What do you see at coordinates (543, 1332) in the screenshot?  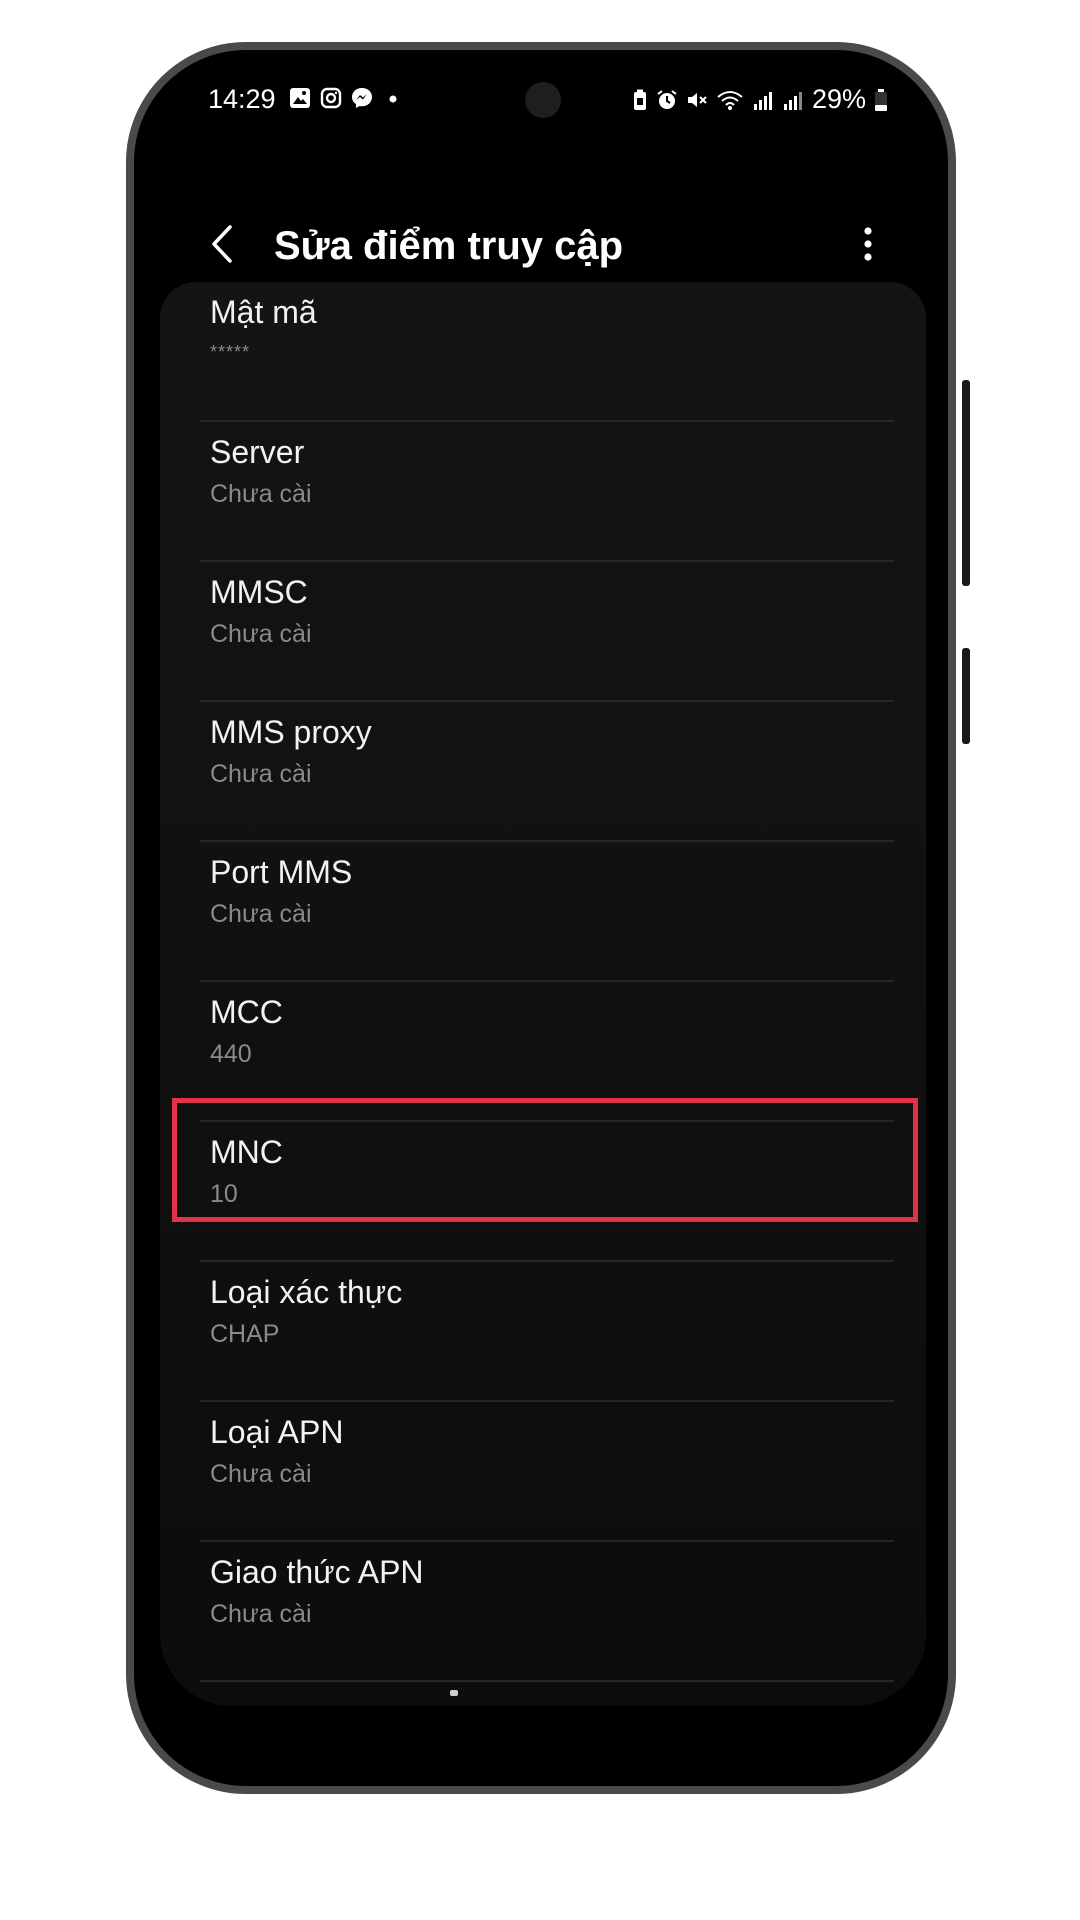 I see `setting-item-auth-type: Loại xác thực CHAP` at bounding box center [543, 1332].